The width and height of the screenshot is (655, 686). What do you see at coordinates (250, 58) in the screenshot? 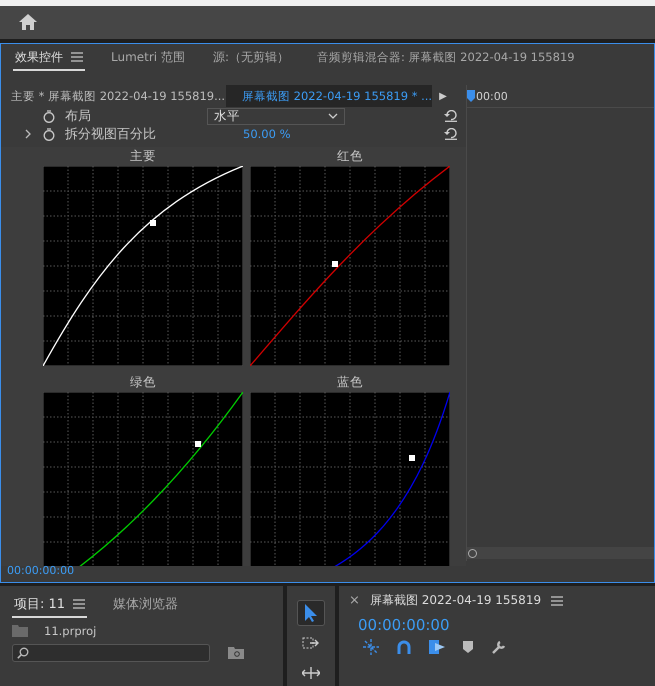
I see `panel-tab: 源:（无剪辑）` at bounding box center [250, 58].